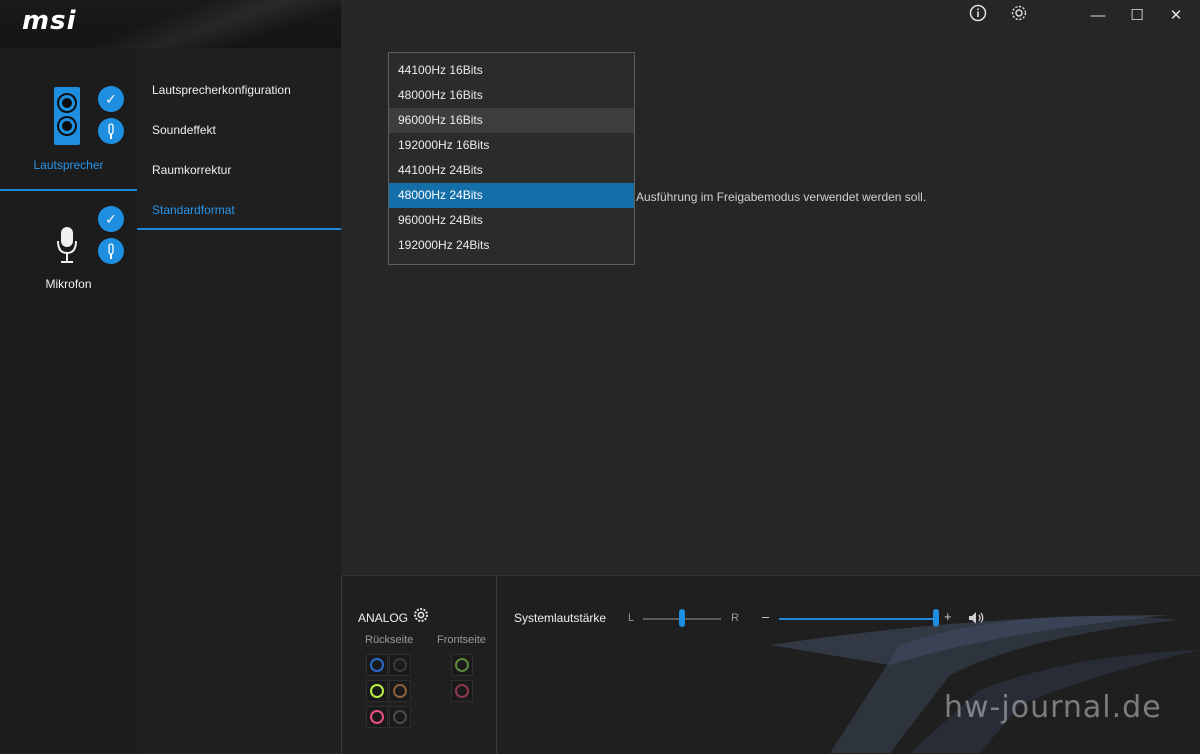 This screenshot has width=1200, height=754. What do you see at coordinates (239, 210) in the screenshot?
I see `menu-item-default-format: Standardformat` at bounding box center [239, 210].